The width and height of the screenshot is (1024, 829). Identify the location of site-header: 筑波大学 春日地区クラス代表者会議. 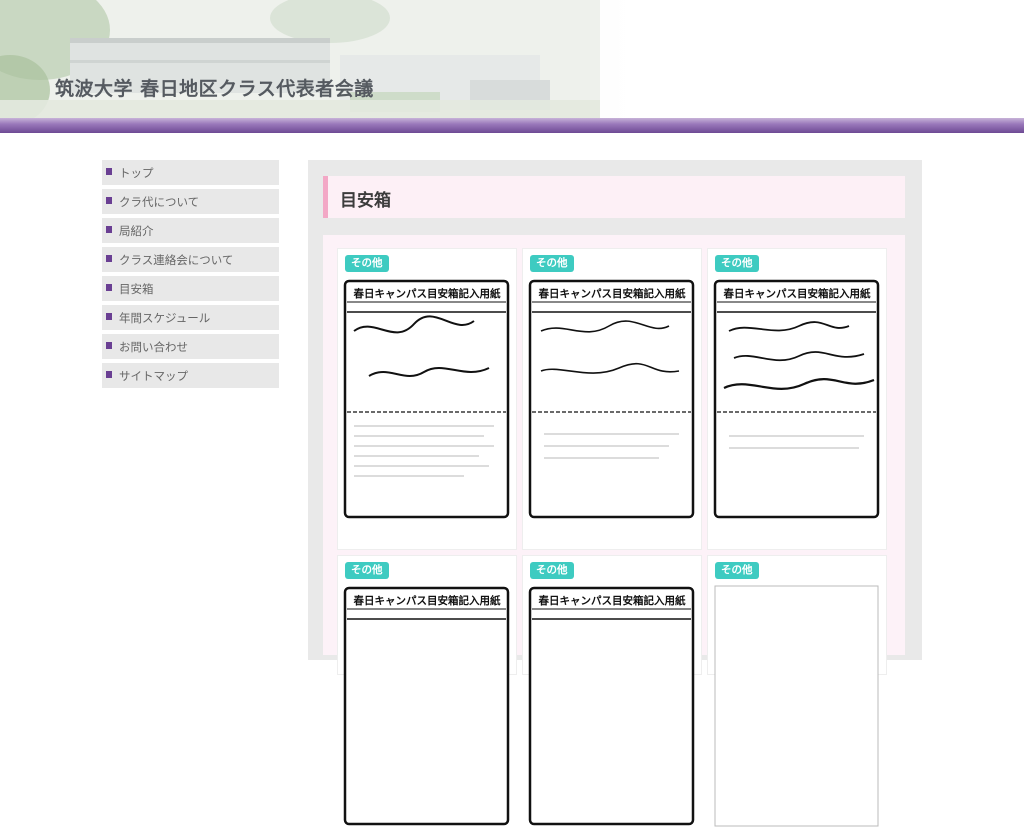
(512, 59).